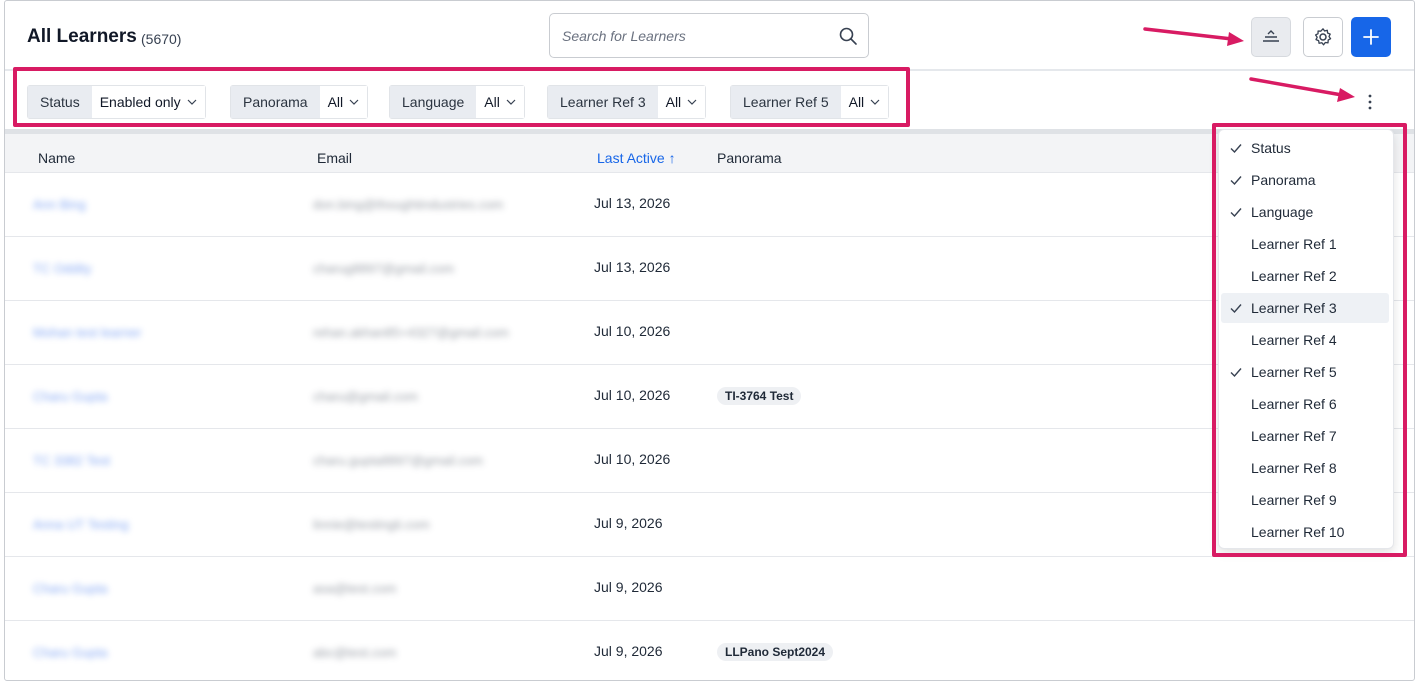 This screenshot has height=687, width=1418. What do you see at coordinates (1305, 244) in the screenshot?
I see `menu-item-learner-ref-1: Learner Ref 1` at bounding box center [1305, 244].